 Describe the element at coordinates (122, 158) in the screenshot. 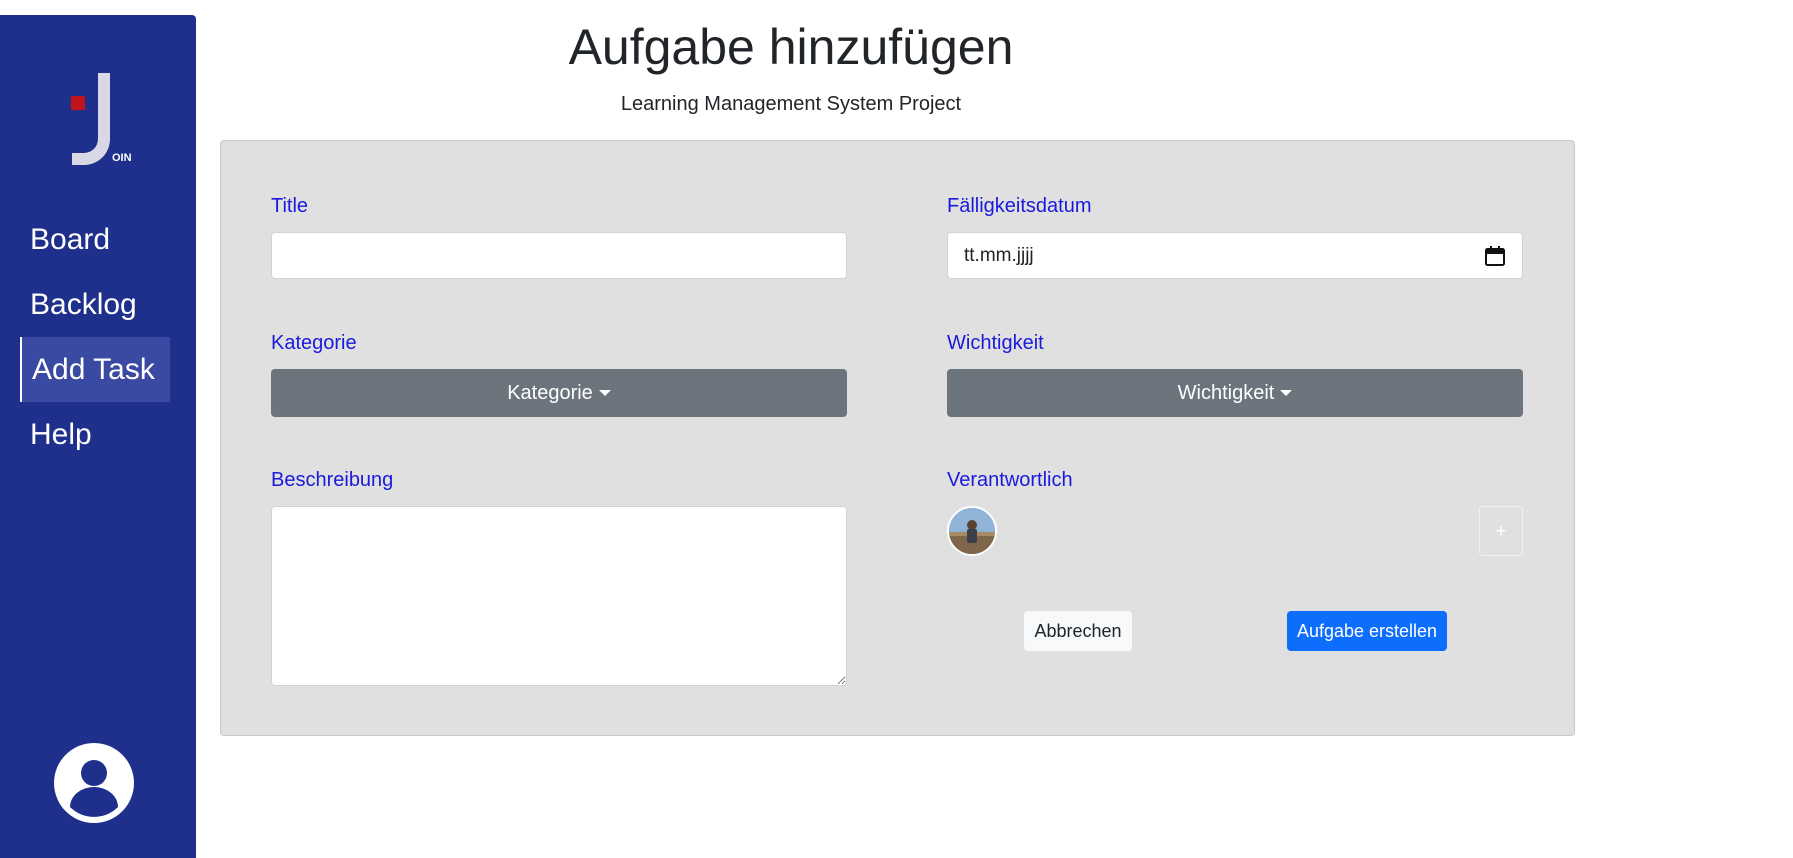

I see `logo-text: OIN` at that location.